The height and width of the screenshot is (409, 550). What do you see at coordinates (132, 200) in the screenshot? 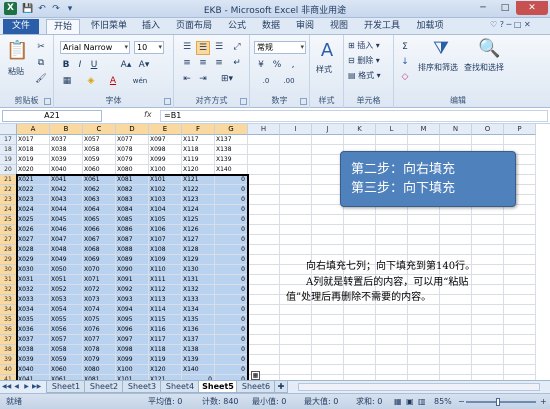
I see `cell-d23: X083` at bounding box center [132, 200].